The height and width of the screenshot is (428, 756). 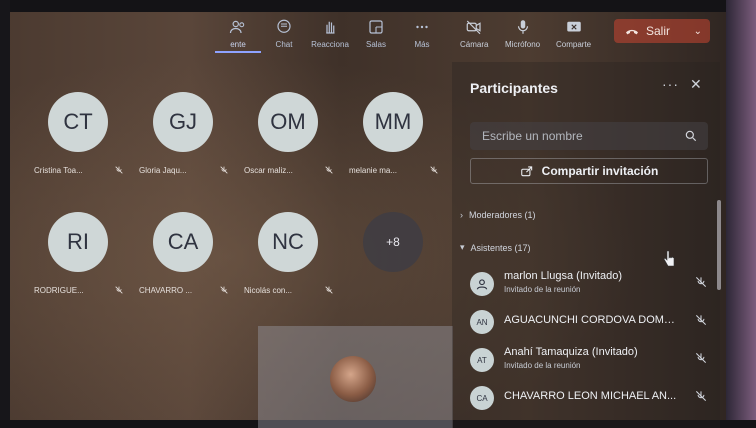 I want to click on toolbar-react: Reacciona, so click(x=330, y=35).